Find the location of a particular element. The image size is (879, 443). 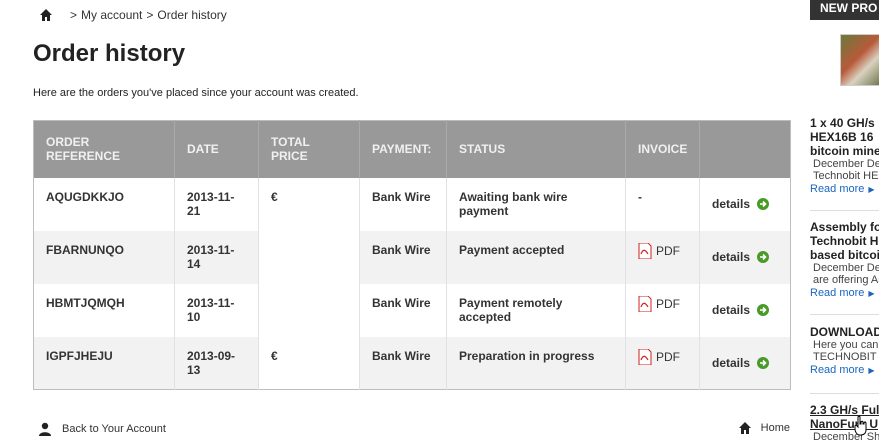

product-title-line: 1 x 40 GH/s is located at coordinates (844, 123).